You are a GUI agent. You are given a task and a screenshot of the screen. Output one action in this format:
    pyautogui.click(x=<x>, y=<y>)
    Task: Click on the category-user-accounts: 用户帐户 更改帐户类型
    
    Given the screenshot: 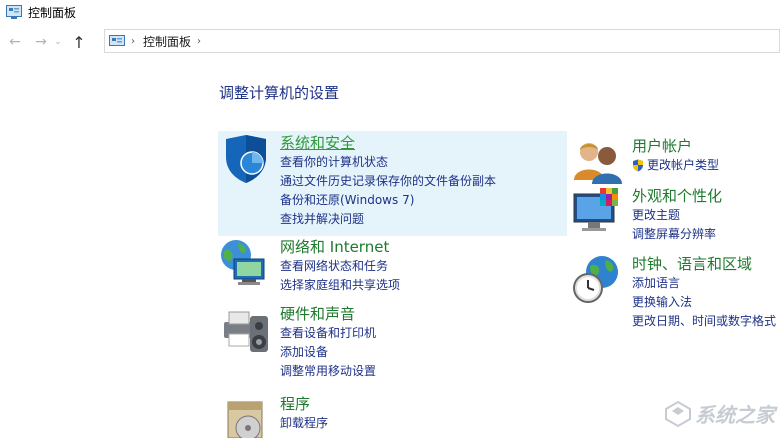 What is the action you would take?
    pyautogui.click(x=645, y=162)
    